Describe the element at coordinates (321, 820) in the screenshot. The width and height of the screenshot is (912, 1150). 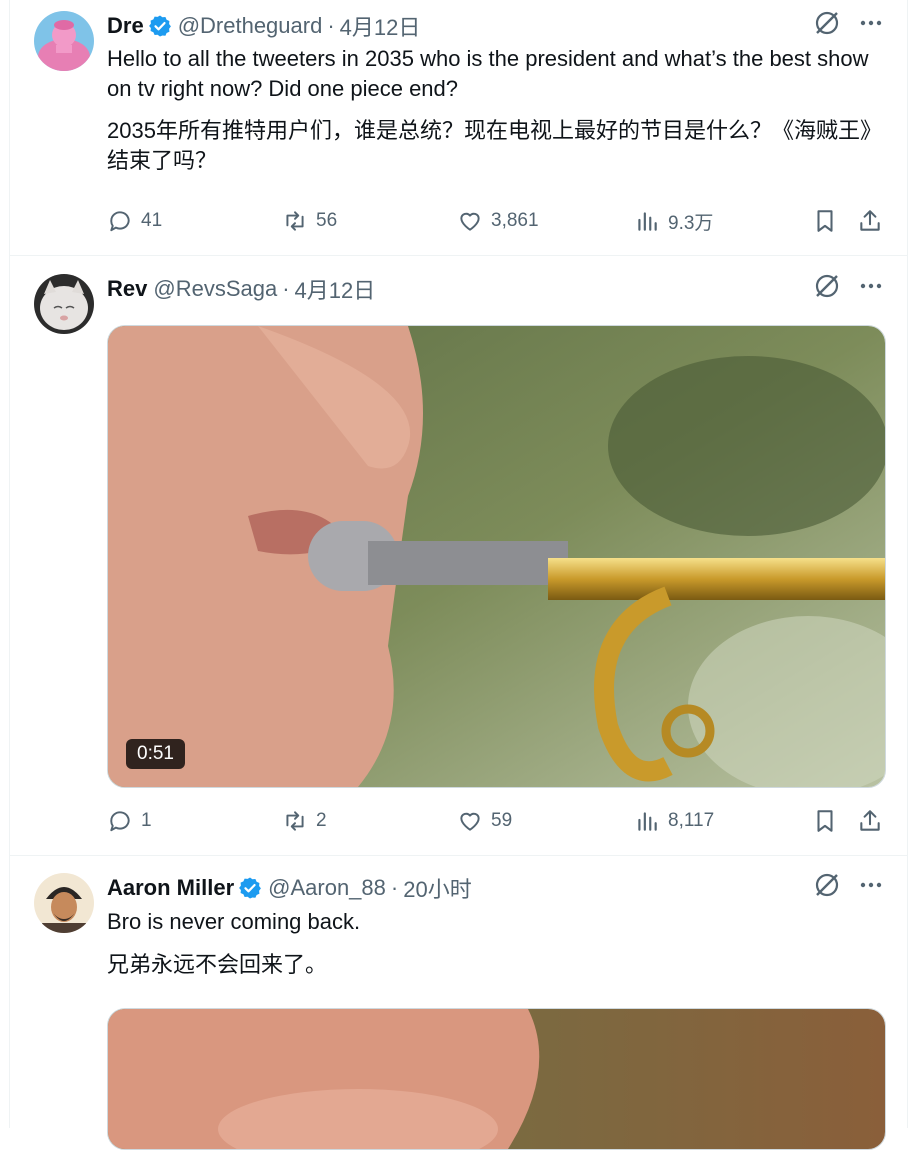
I see `repost-count: 2` at that location.